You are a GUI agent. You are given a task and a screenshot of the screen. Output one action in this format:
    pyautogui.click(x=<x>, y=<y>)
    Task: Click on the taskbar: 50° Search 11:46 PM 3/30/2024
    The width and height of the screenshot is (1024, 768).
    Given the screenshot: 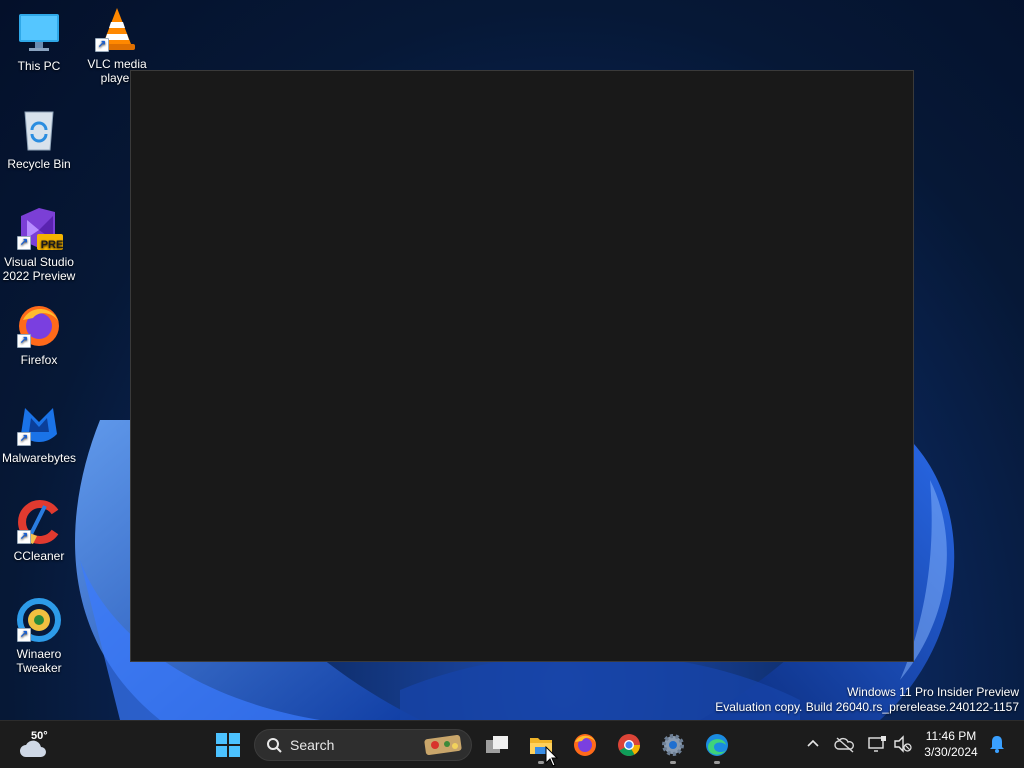 What is the action you would take?
    pyautogui.click(x=512, y=744)
    